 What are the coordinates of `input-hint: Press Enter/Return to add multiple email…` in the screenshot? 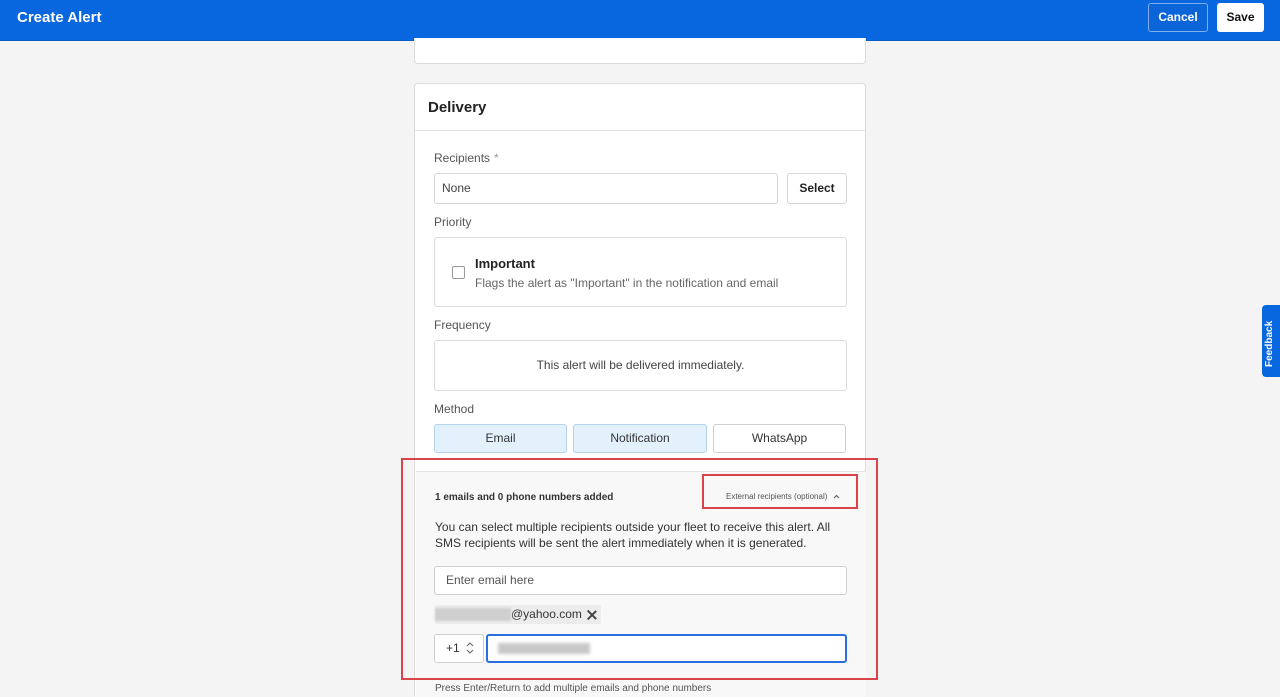 It's located at (573, 688).